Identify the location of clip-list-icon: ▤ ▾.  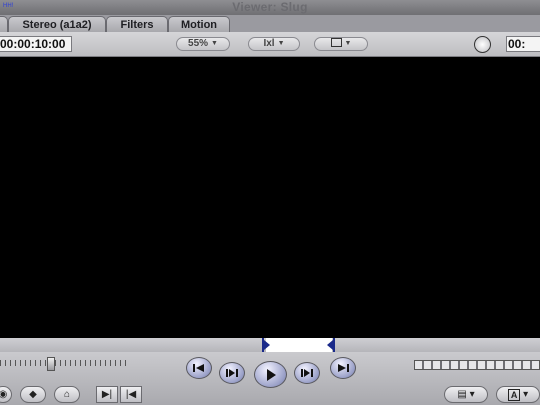
(466, 394).